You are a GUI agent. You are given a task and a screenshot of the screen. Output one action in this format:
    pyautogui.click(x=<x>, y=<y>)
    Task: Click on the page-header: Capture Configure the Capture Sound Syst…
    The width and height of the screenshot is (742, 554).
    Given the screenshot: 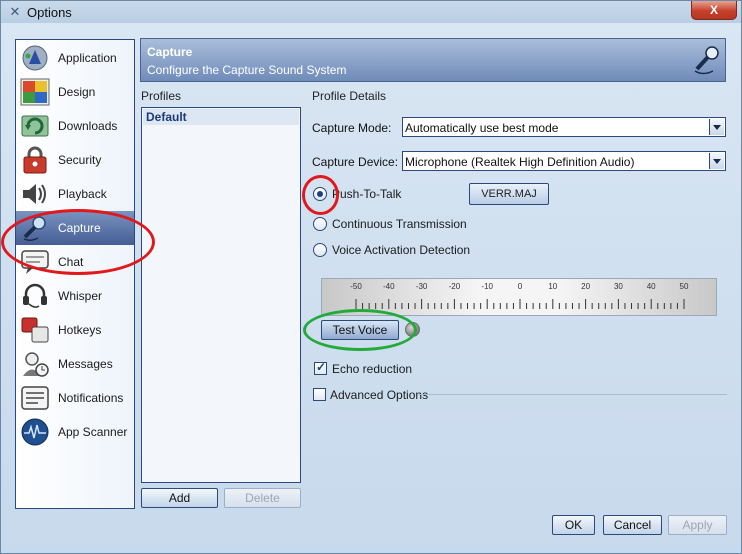 What is the action you would take?
    pyautogui.click(x=433, y=60)
    